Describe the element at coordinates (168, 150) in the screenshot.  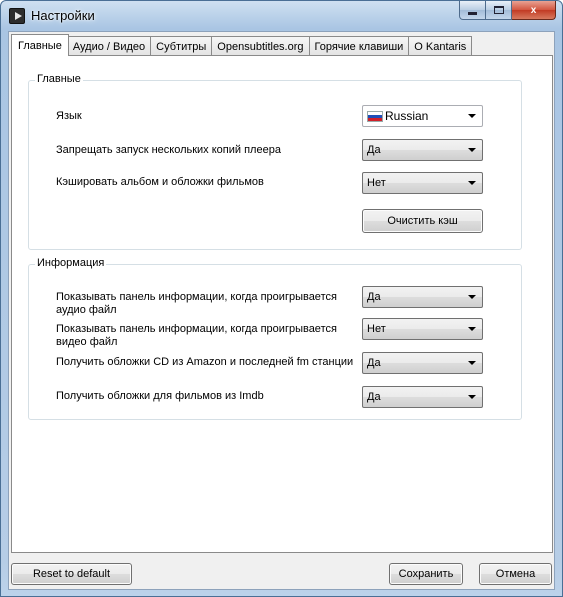
I see `single-instance-label: Запрещать запуск нескольких копий плеера` at that location.